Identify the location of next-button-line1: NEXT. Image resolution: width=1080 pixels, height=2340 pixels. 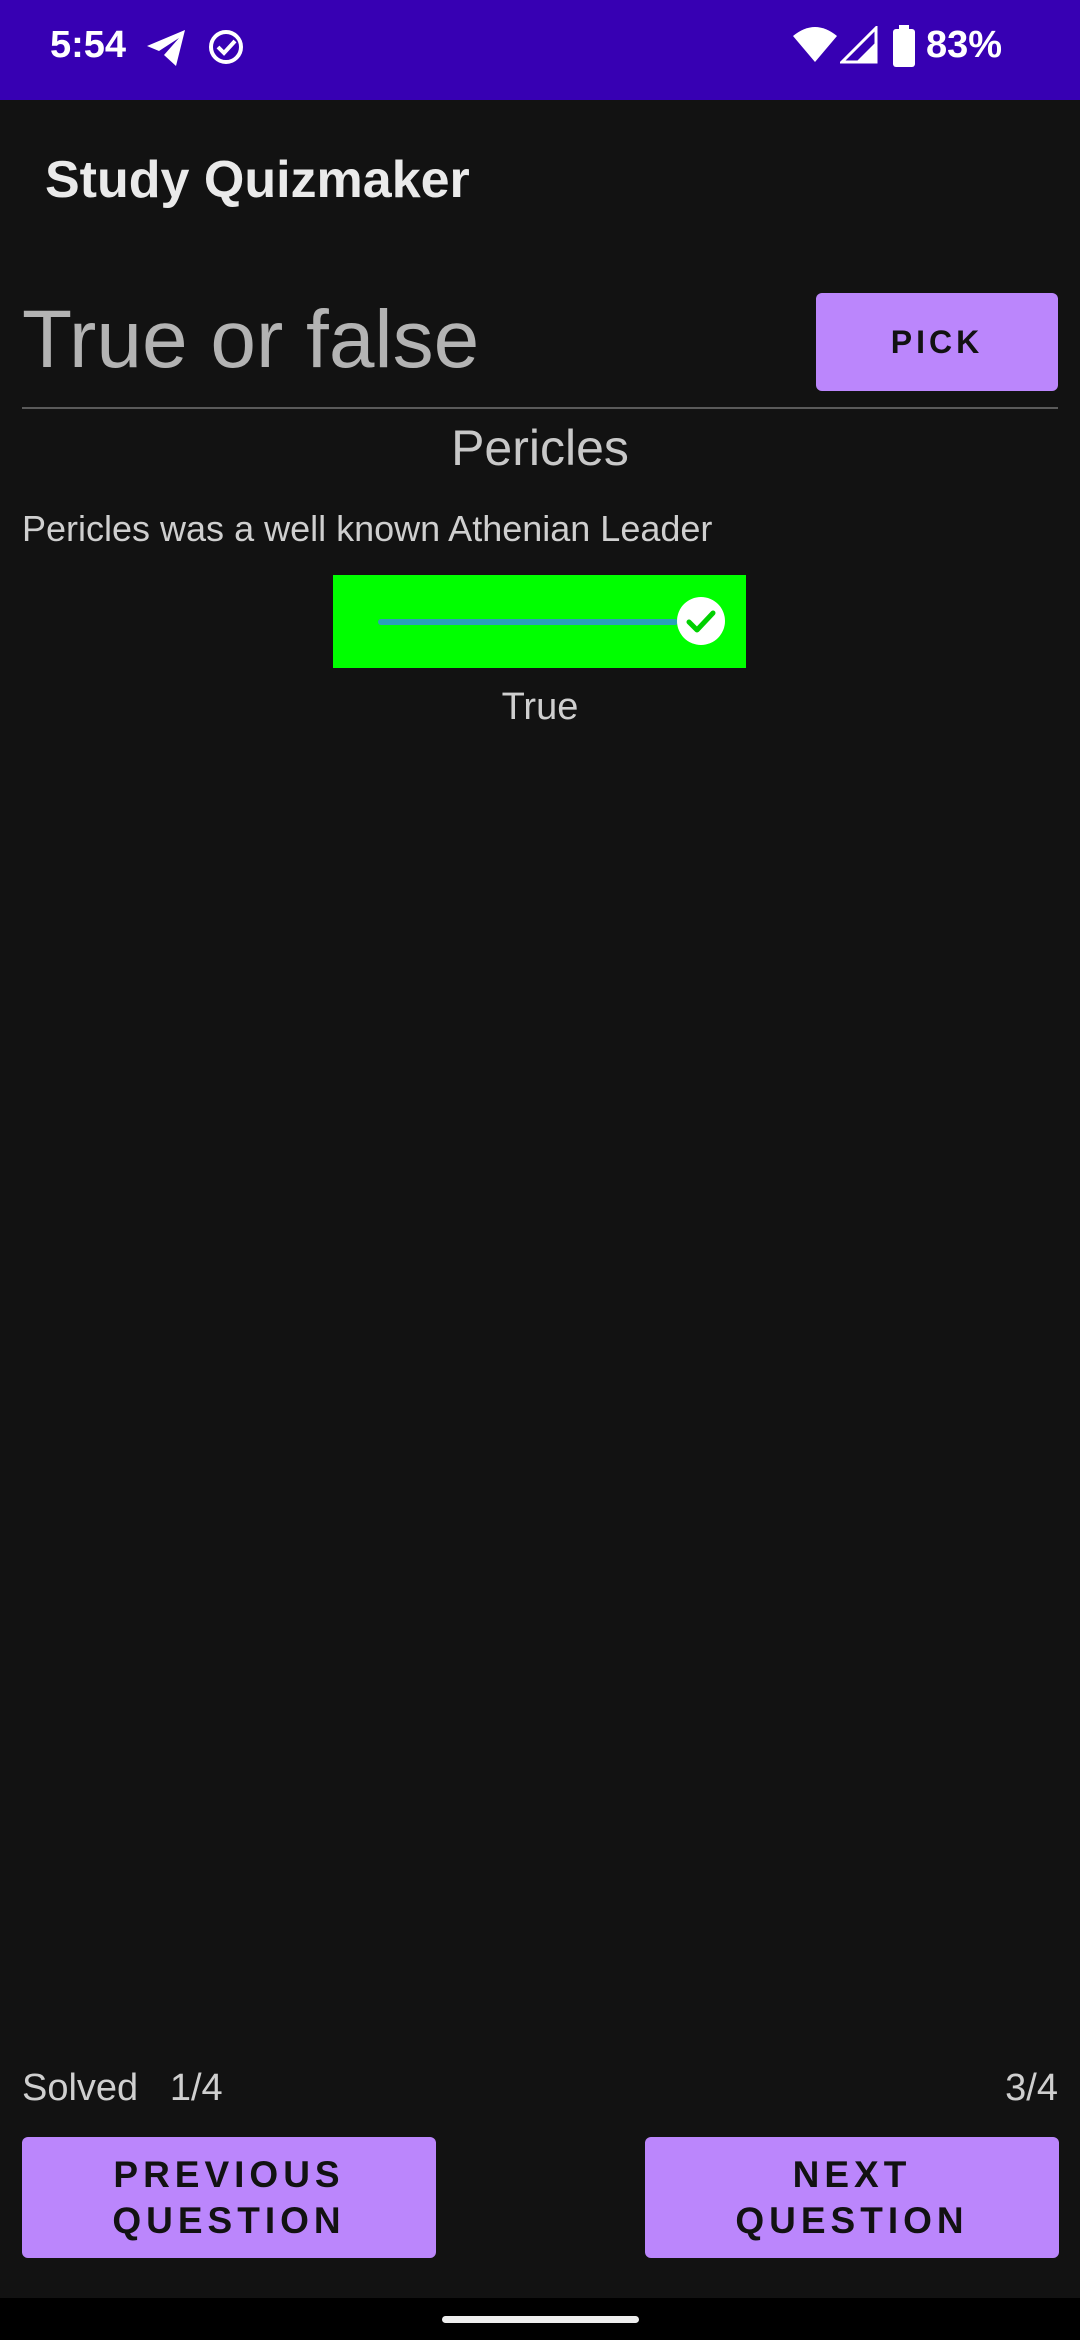
(852, 2174).